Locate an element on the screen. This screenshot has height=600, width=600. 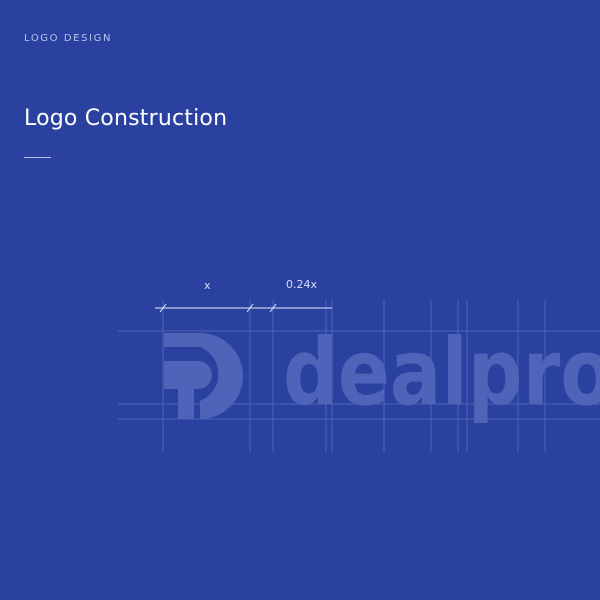
dimension-x-label: x is located at coordinates (207, 285).